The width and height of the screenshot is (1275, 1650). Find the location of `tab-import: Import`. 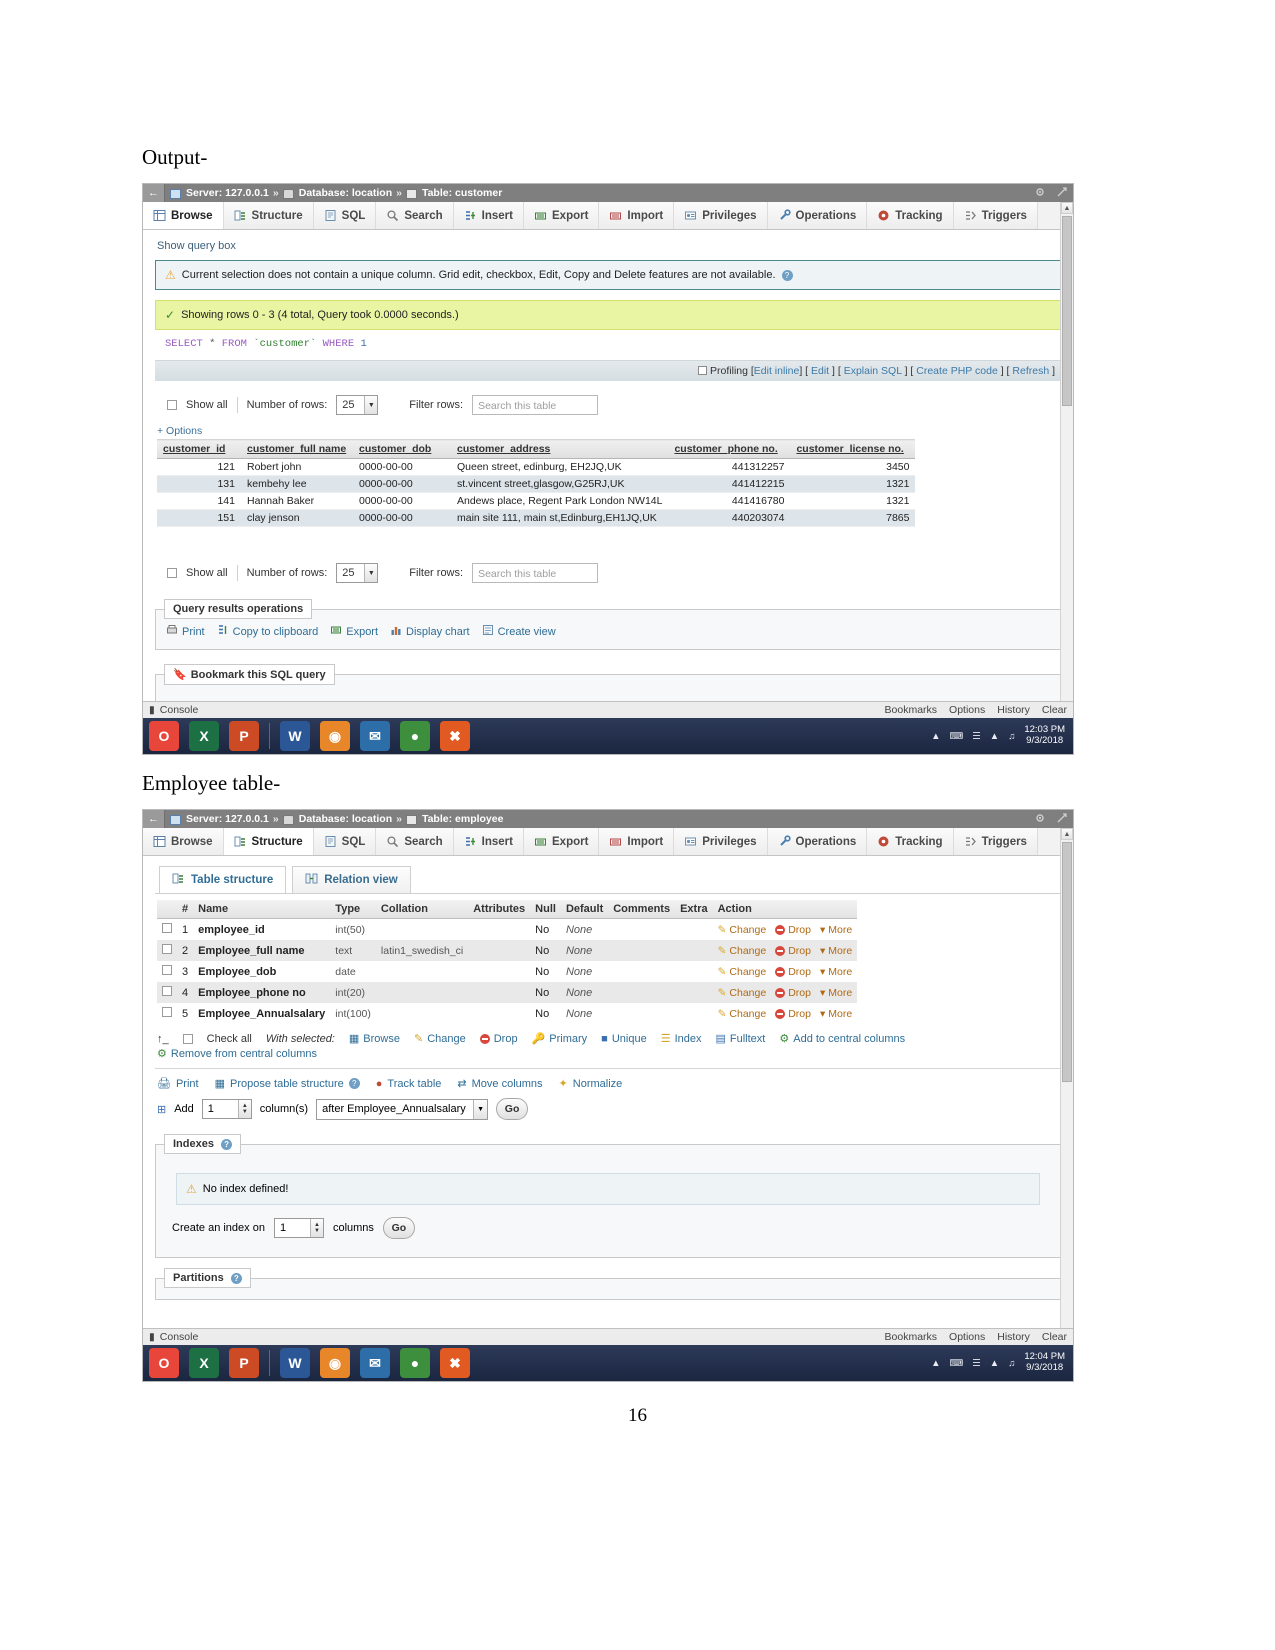

tab-import: Import is located at coordinates (637, 215).